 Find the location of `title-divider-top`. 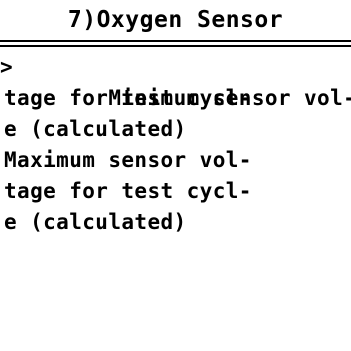

title-divider-top is located at coordinates (175, 41).